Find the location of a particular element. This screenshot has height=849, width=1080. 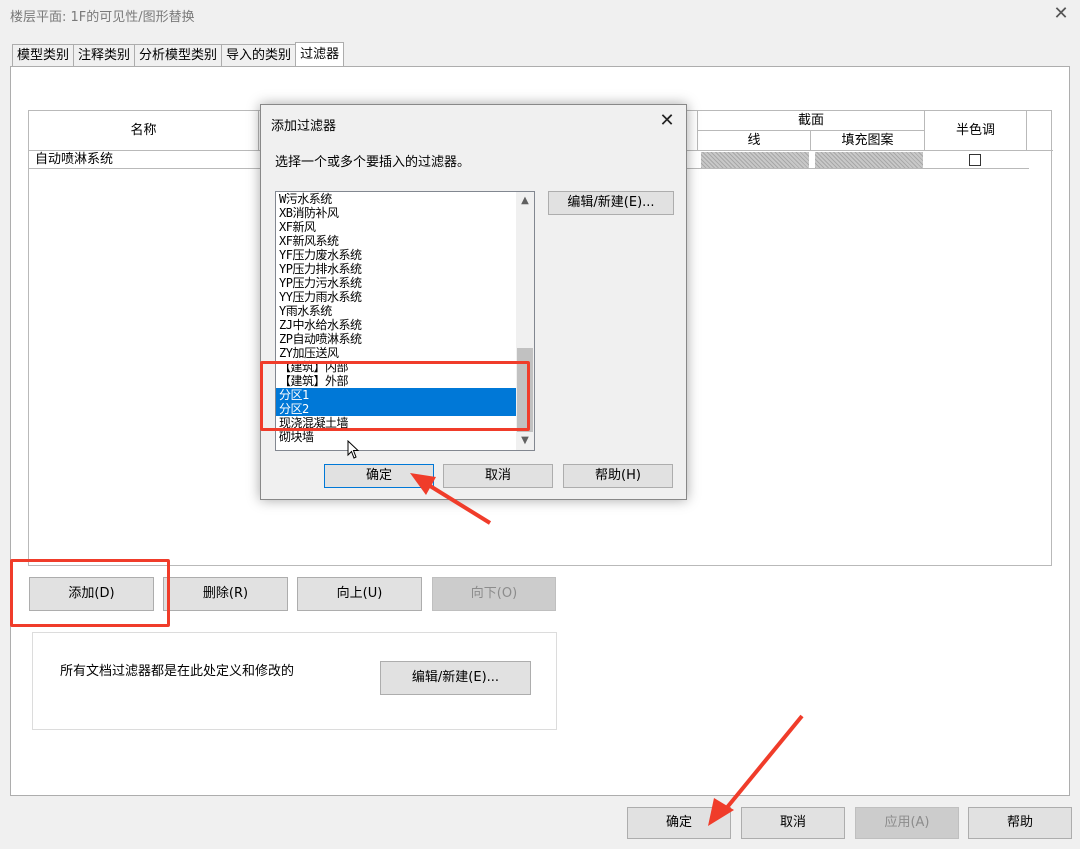

tab-strip: 模型类别 注释类别 分析模型类别 导入的类别 过滤器 is located at coordinates (178, 54).